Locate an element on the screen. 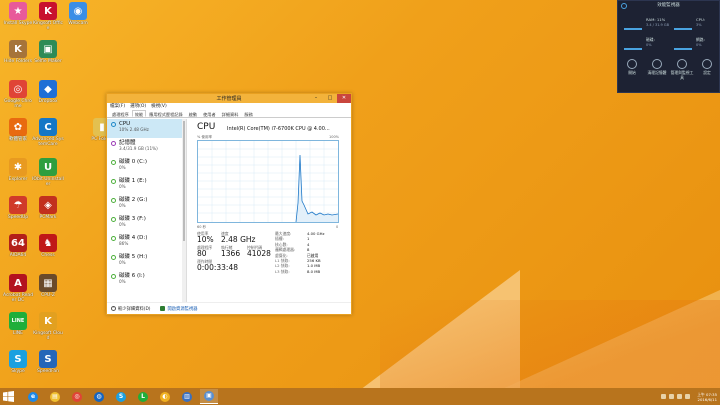  taskbar-app-icon: L is located at coordinates (143, 396).